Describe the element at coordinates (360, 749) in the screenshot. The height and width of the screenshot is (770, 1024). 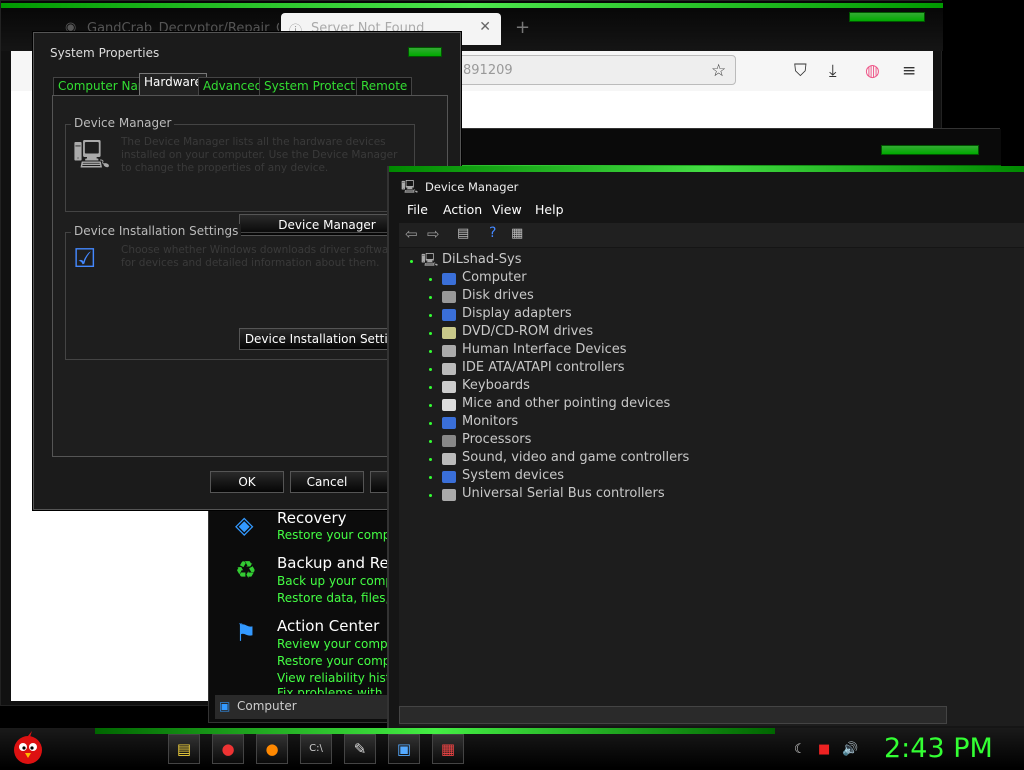
I see `paint-icon: ✎` at that location.